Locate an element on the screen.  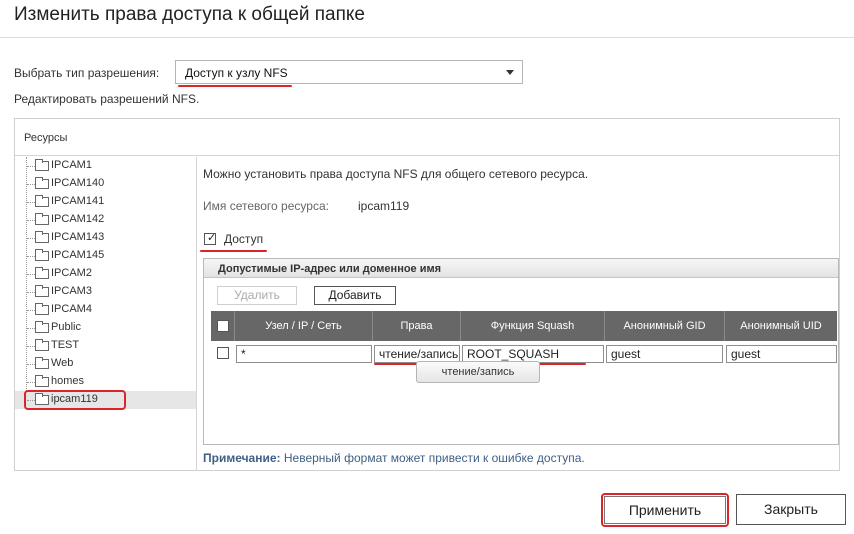
tree-item-label: Public is located at coordinates (66, 327).